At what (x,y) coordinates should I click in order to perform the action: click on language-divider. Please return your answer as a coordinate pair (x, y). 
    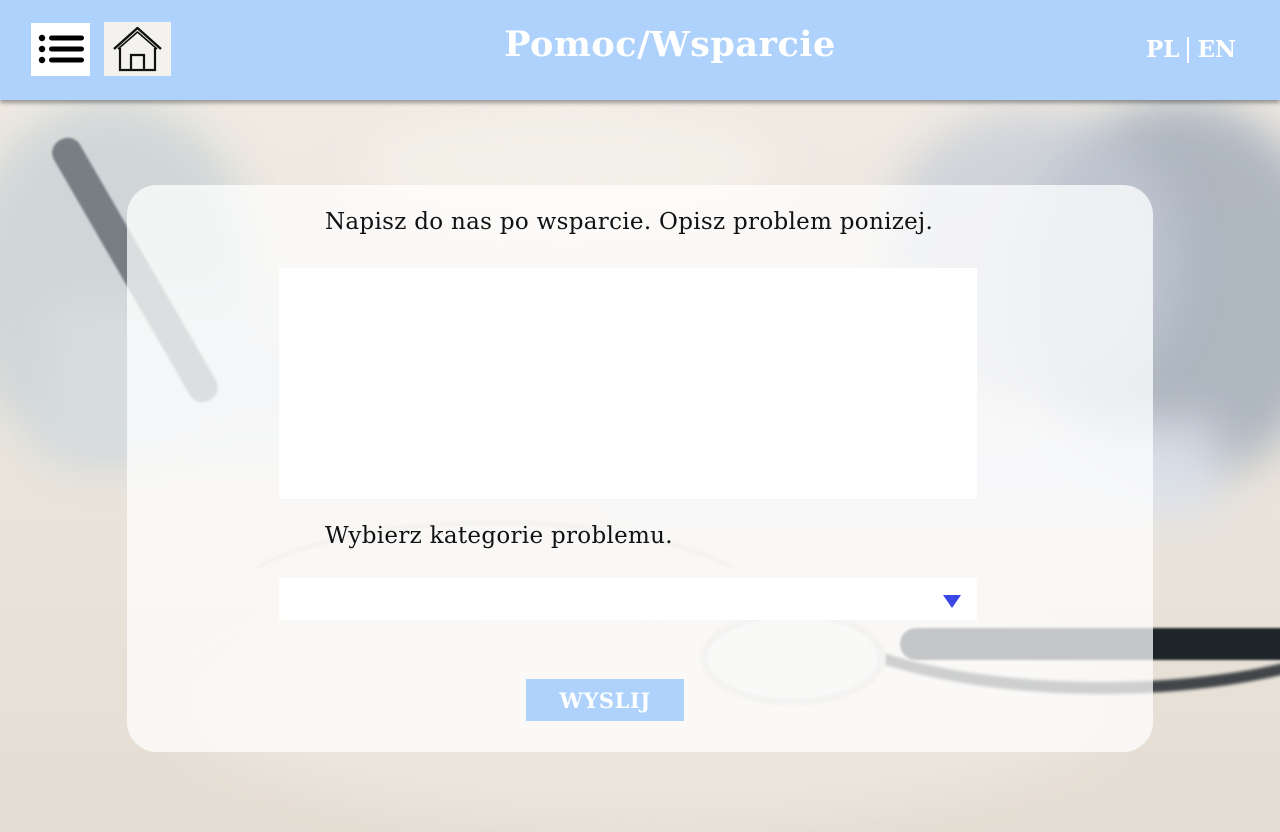
    Looking at the image, I should click on (1188, 49).